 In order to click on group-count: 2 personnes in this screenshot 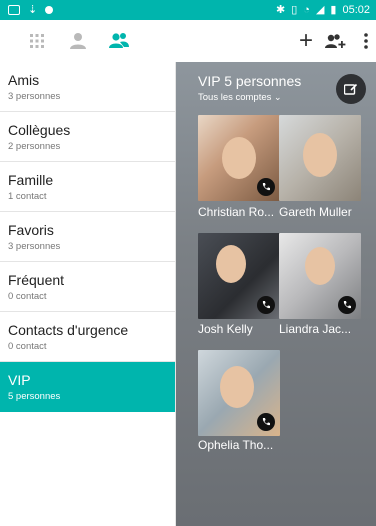, I will do `click(34, 146)`.